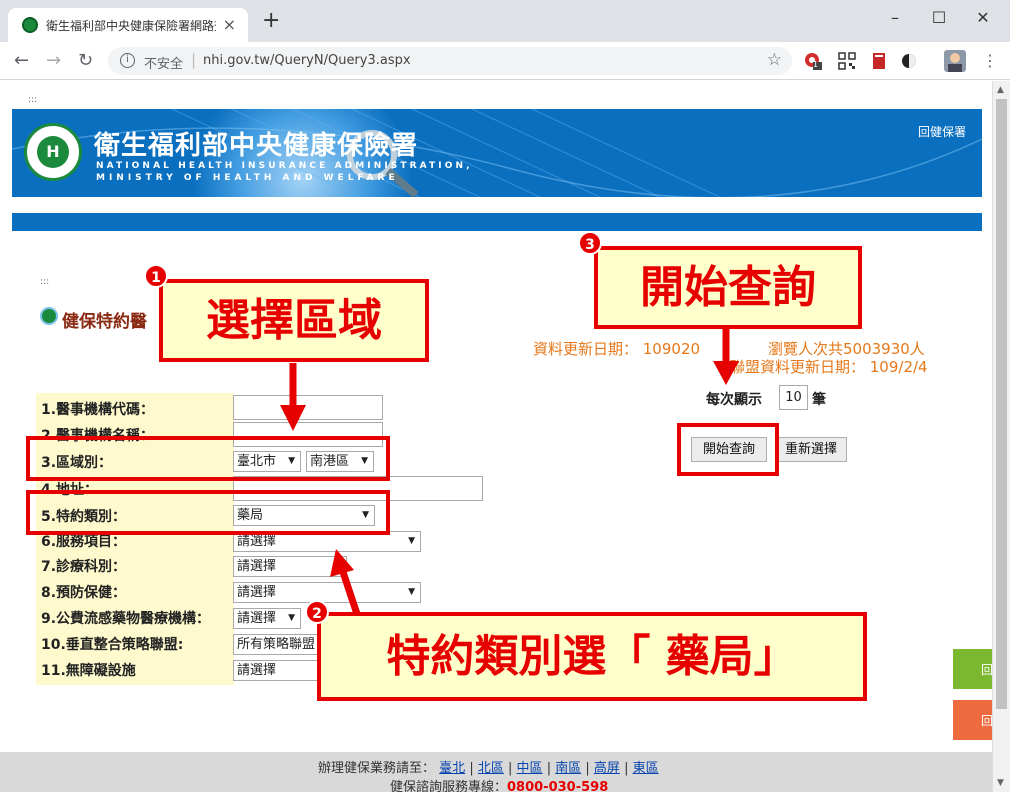  I want to click on address-bar: i 不安全 | nhi.gov.tw/QueryN/Query3.aspx ☆, so click(450, 61).